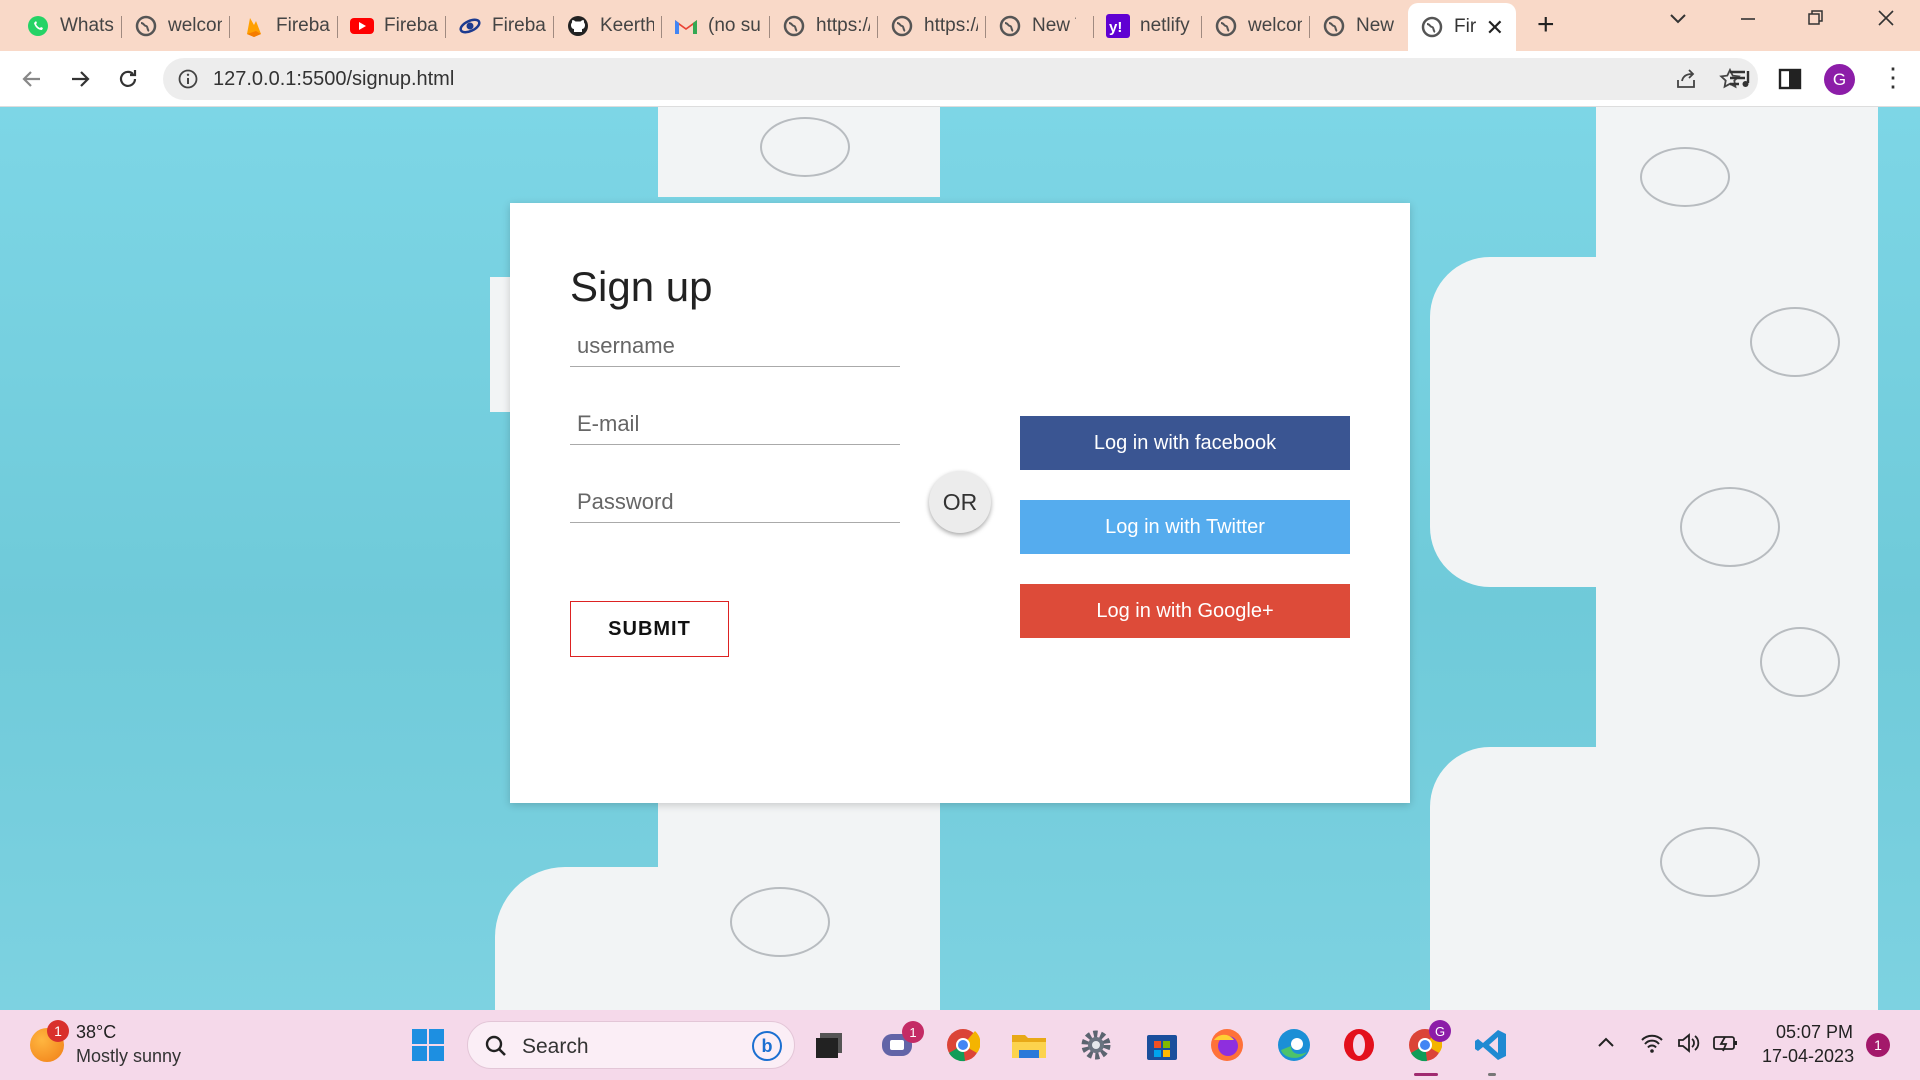 This screenshot has height=1080, width=1920. What do you see at coordinates (38, 26) in the screenshot?
I see `whatsapp-icon` at bounding box center [38, 26].